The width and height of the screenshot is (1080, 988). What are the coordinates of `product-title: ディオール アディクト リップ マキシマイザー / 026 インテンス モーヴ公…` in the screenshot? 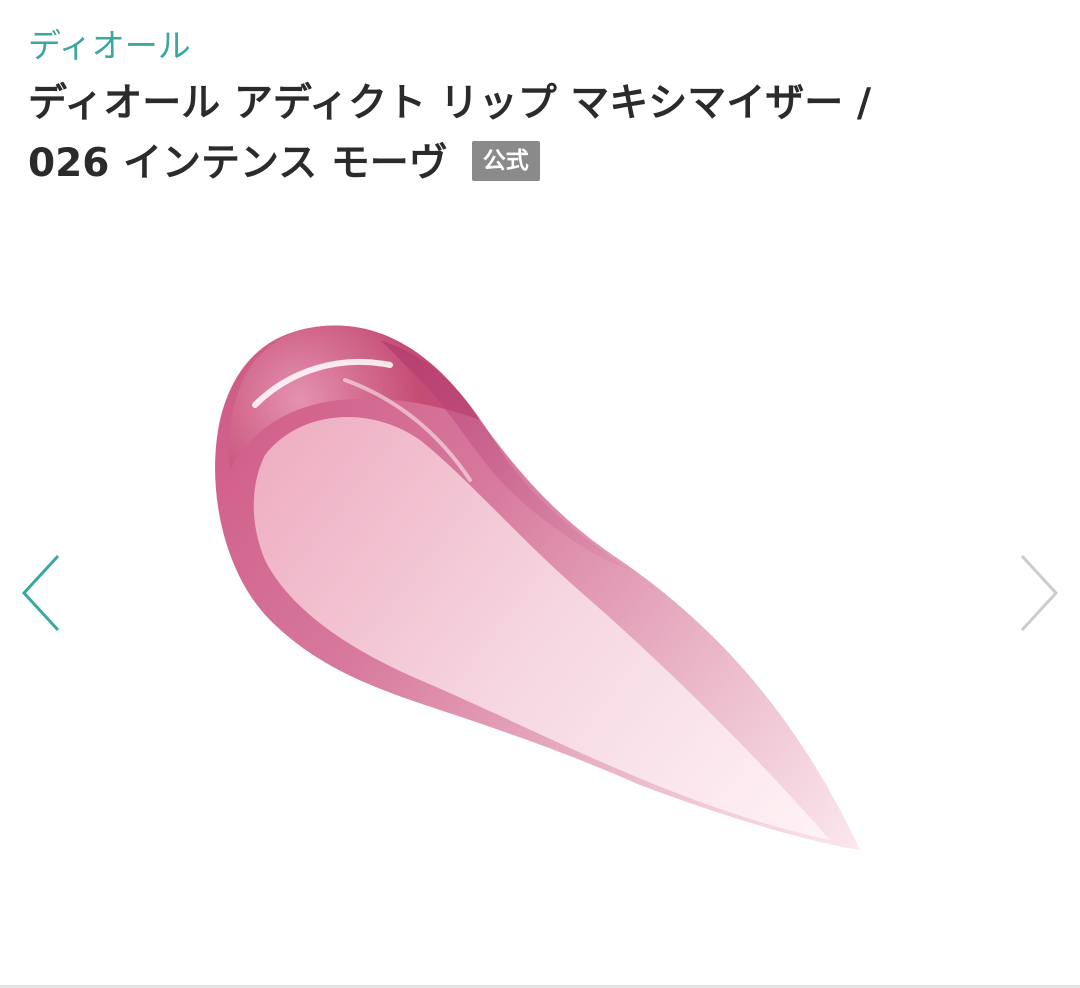 It's located at (543, 134).